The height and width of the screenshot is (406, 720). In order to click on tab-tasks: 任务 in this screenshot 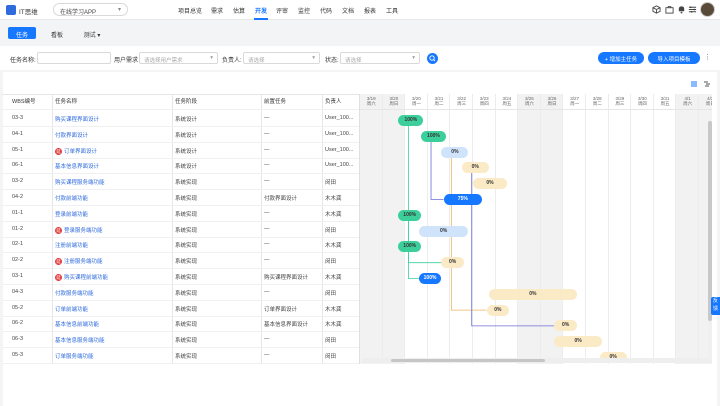, I will do `click(22, 33)`.